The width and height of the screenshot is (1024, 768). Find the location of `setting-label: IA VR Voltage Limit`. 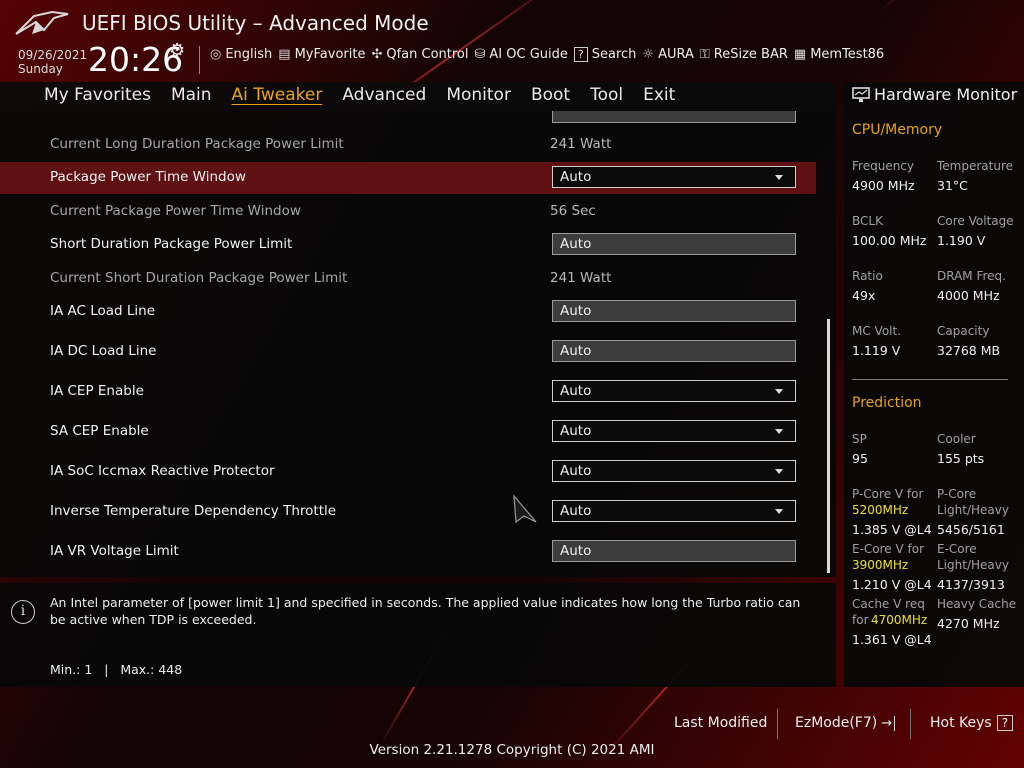

setting-label: IA VR Voltage Limit is located at coordinates (114, 551).